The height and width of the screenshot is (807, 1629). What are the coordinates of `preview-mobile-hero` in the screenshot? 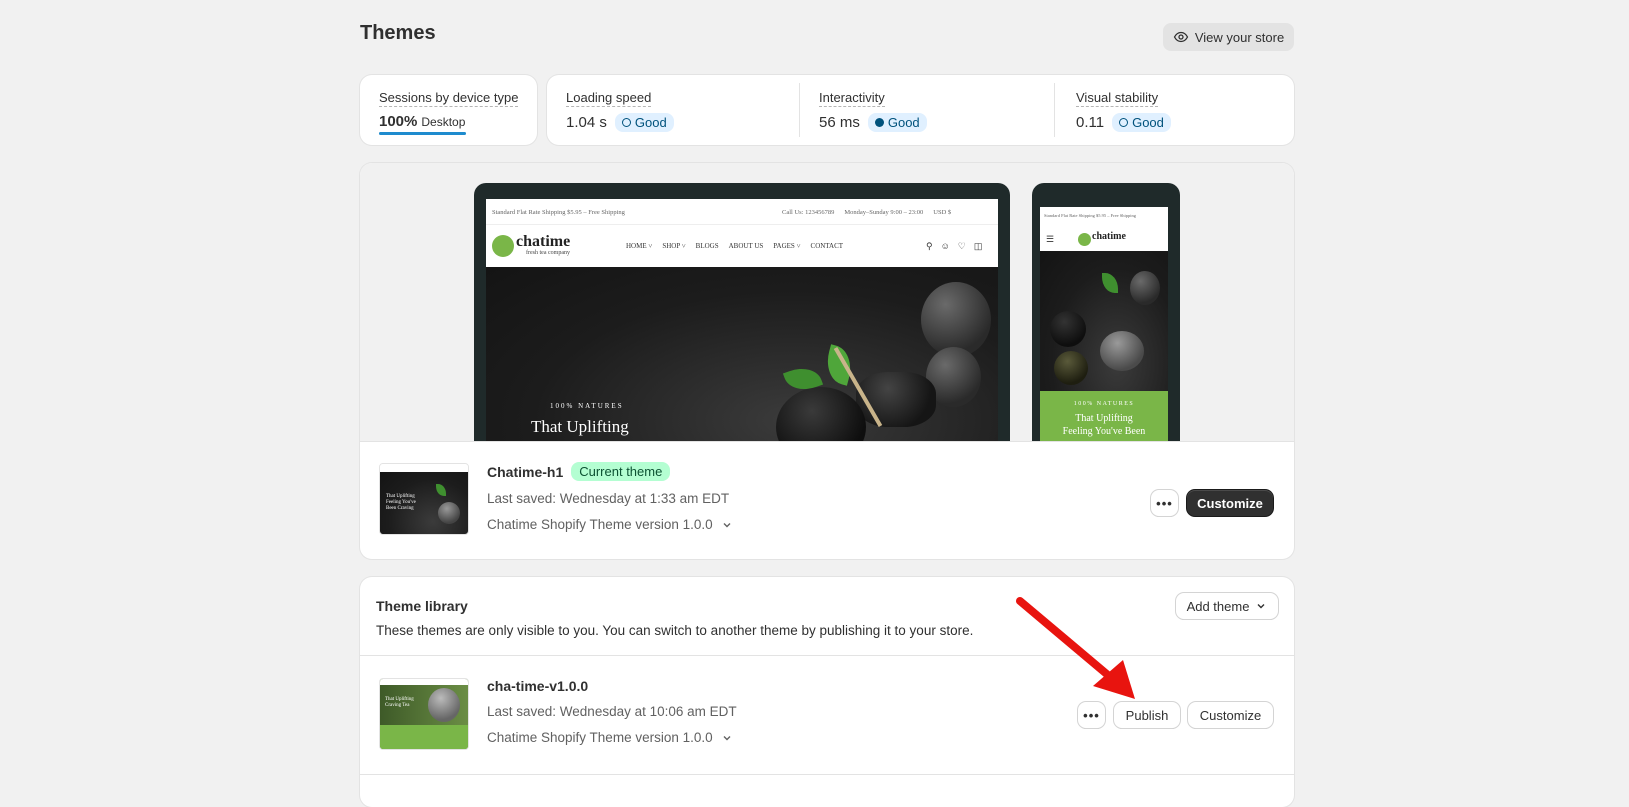 It's located at (1104, 321).